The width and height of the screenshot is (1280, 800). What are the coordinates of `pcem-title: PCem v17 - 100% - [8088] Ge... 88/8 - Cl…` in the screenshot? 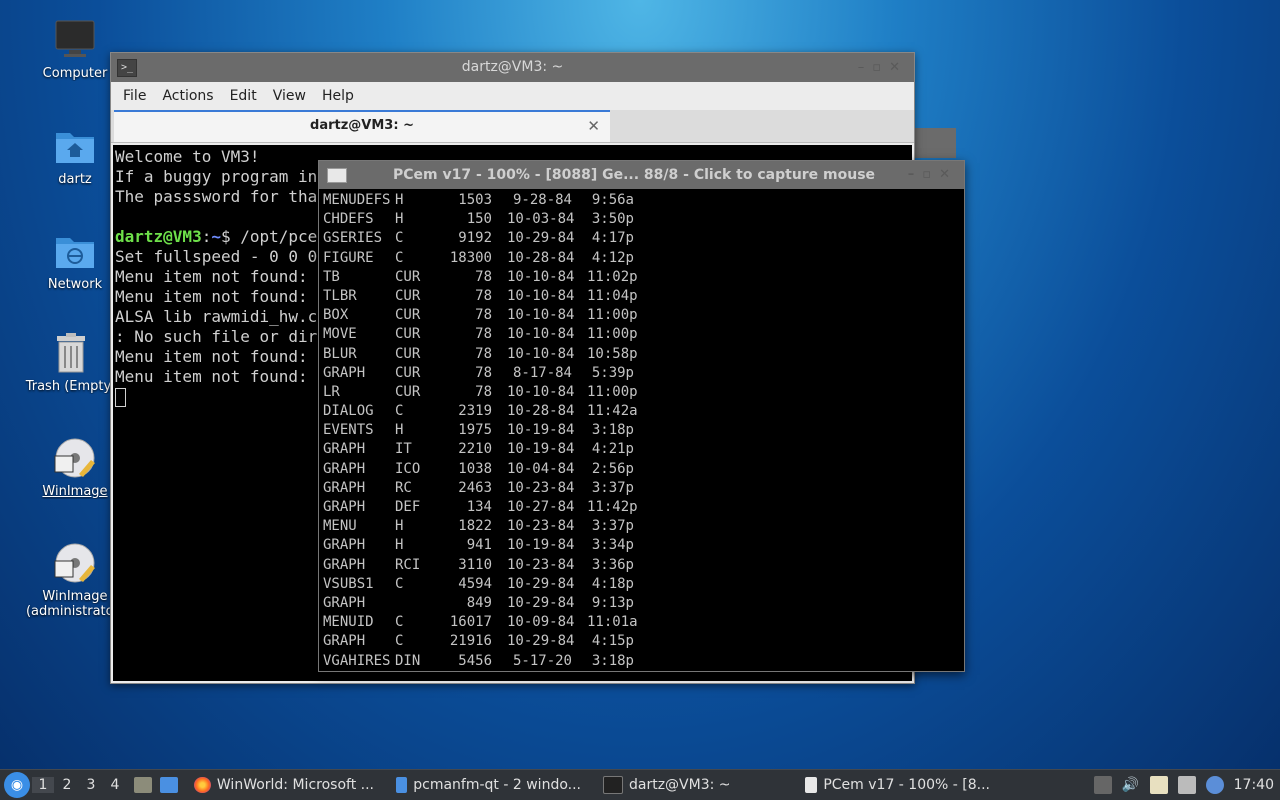 It's located at (634, 175).